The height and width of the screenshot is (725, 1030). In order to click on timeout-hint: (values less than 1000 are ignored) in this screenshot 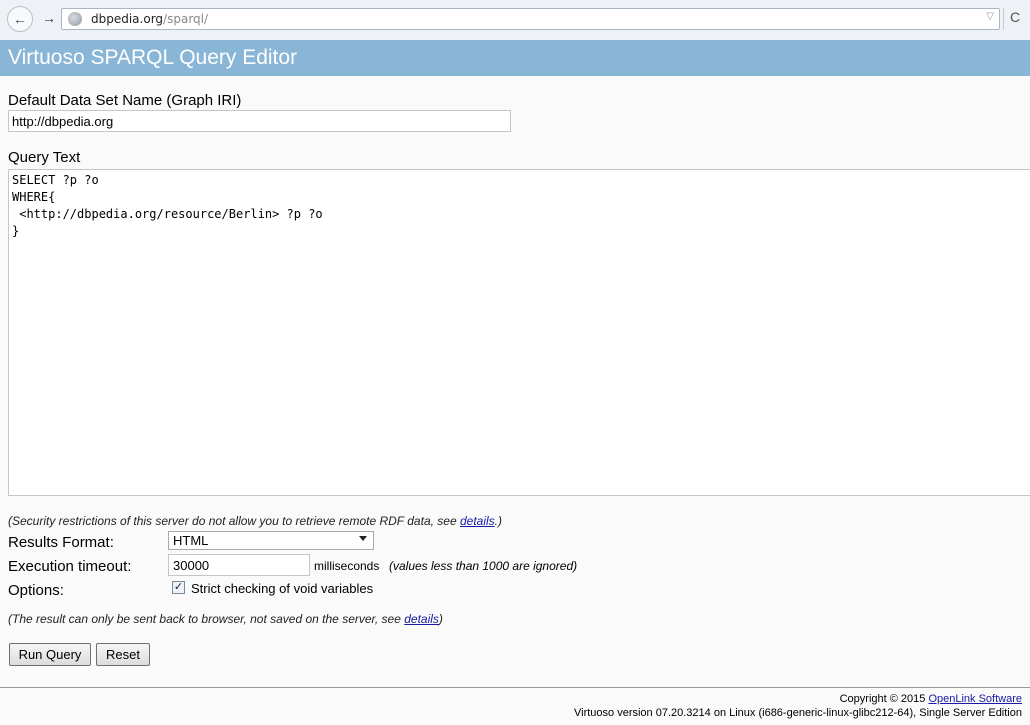, I will do `click(483, 566)`.